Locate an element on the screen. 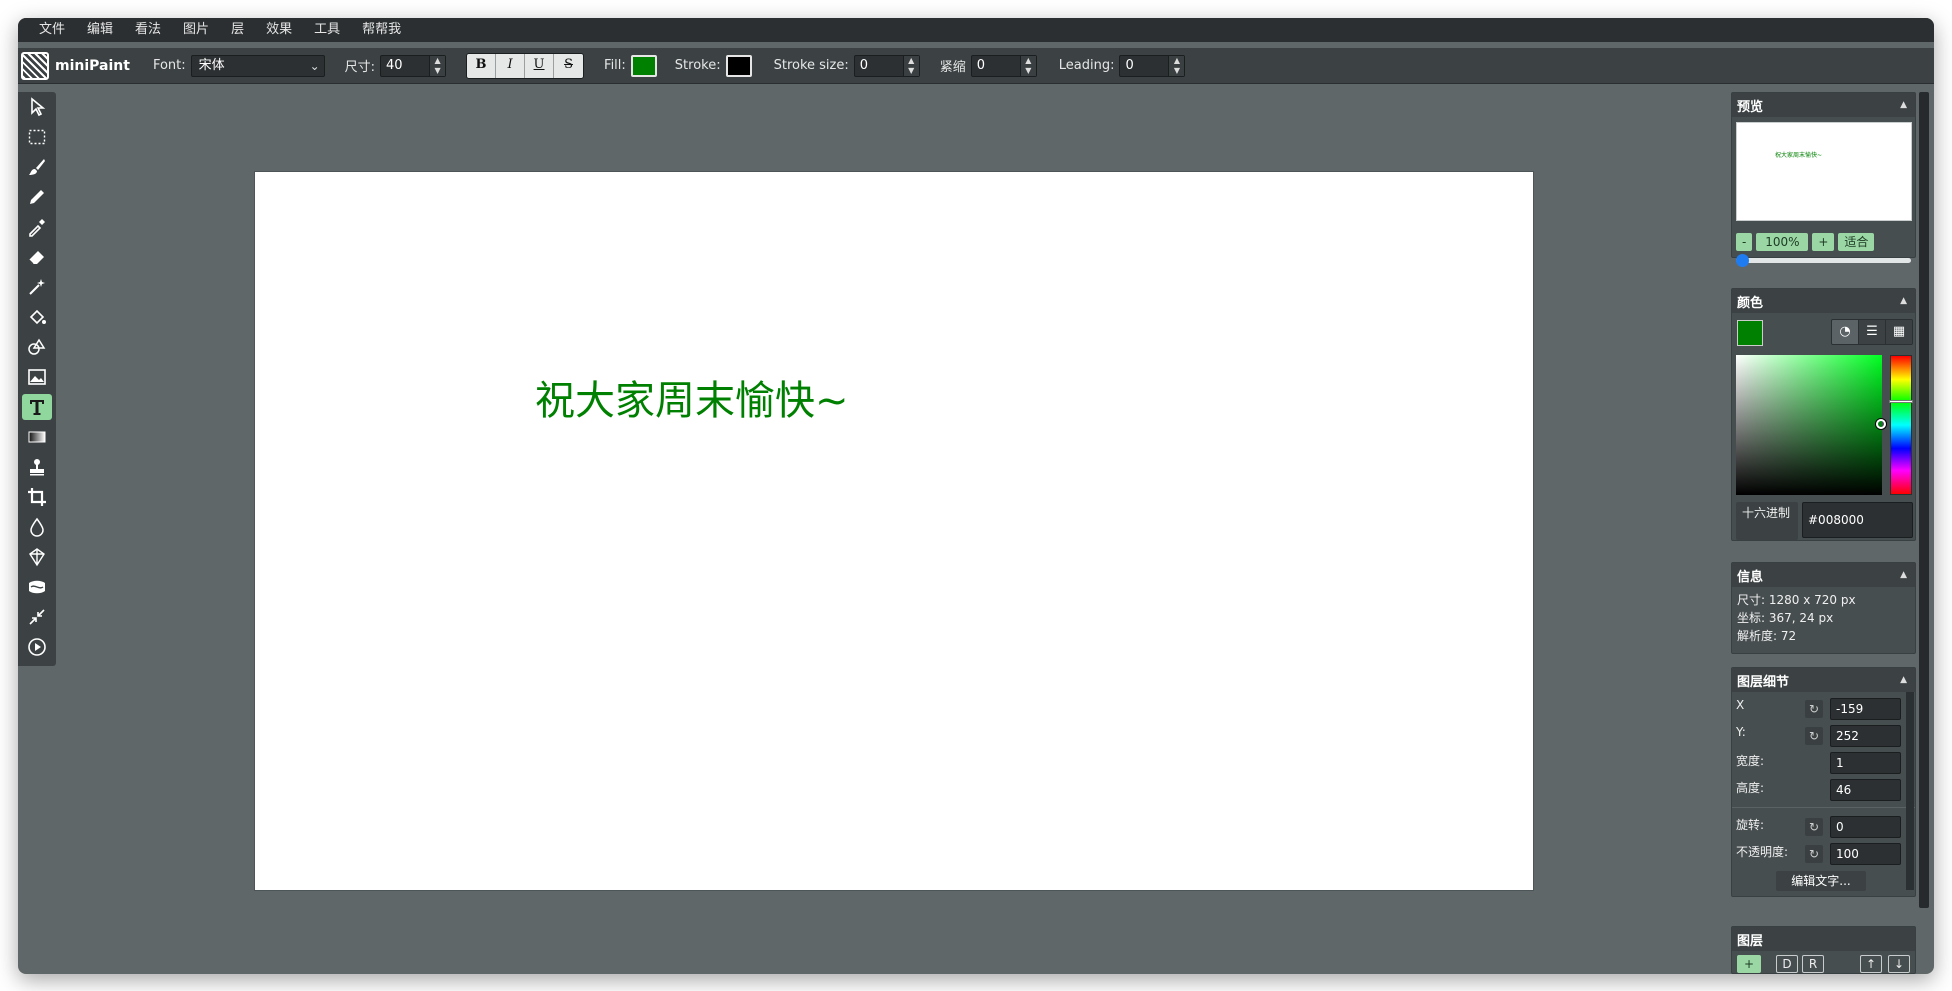 Image resolution: width=1952 pixels, height=991 pixels. preview-title: 预览 is located at coordinates (1750, 107).